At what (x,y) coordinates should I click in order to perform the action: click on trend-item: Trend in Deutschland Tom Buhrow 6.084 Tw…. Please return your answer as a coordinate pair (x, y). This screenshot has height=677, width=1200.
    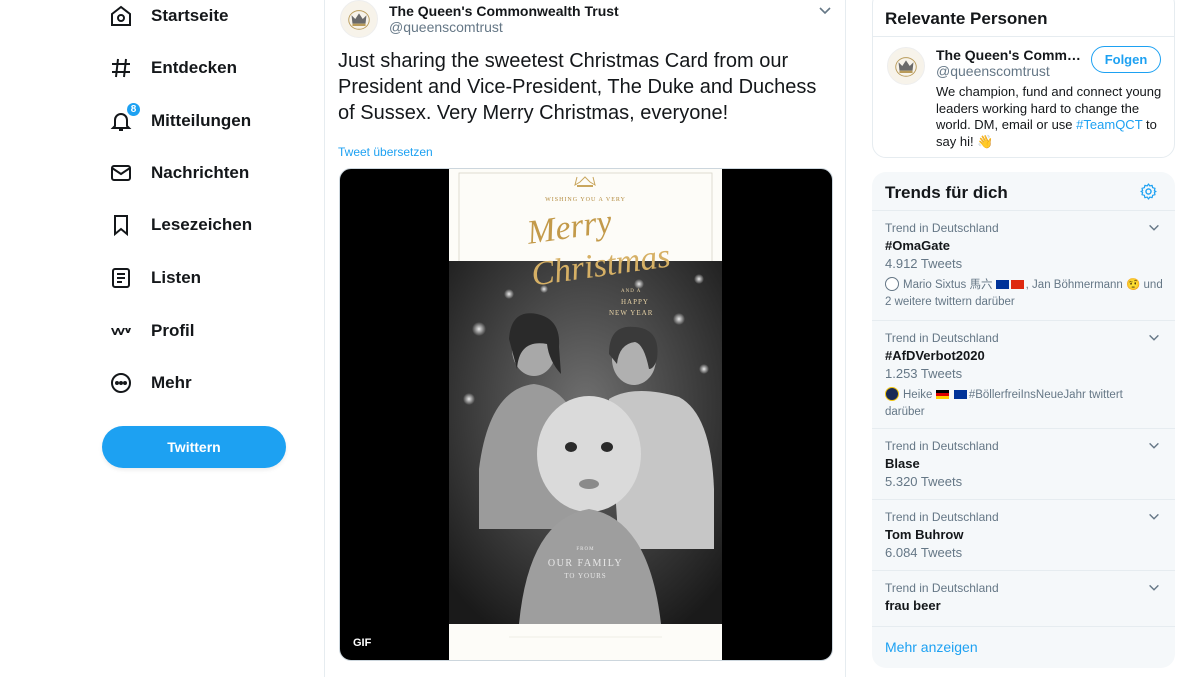
    Looking at the image, I should click on (1023, 534).